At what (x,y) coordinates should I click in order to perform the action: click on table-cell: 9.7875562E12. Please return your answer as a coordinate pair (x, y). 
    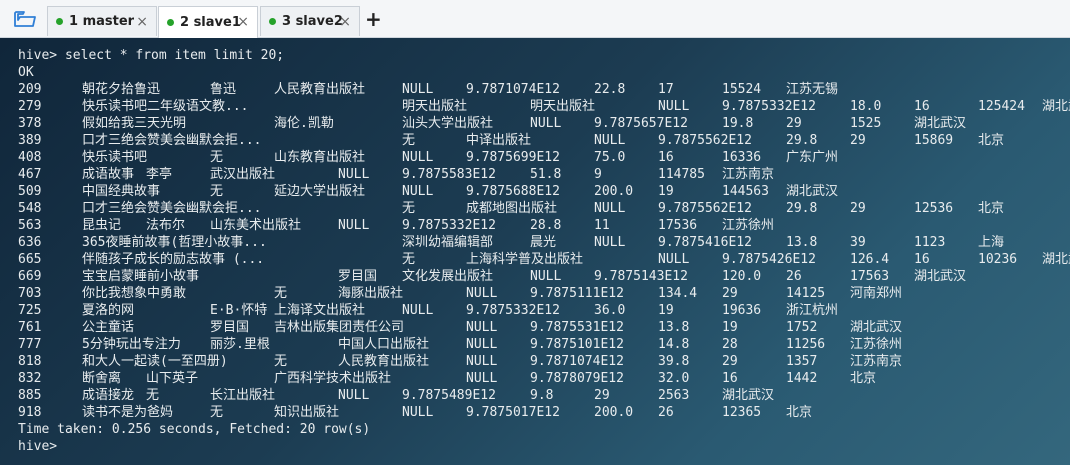
    Looking at the image, I should click on (705, 208).